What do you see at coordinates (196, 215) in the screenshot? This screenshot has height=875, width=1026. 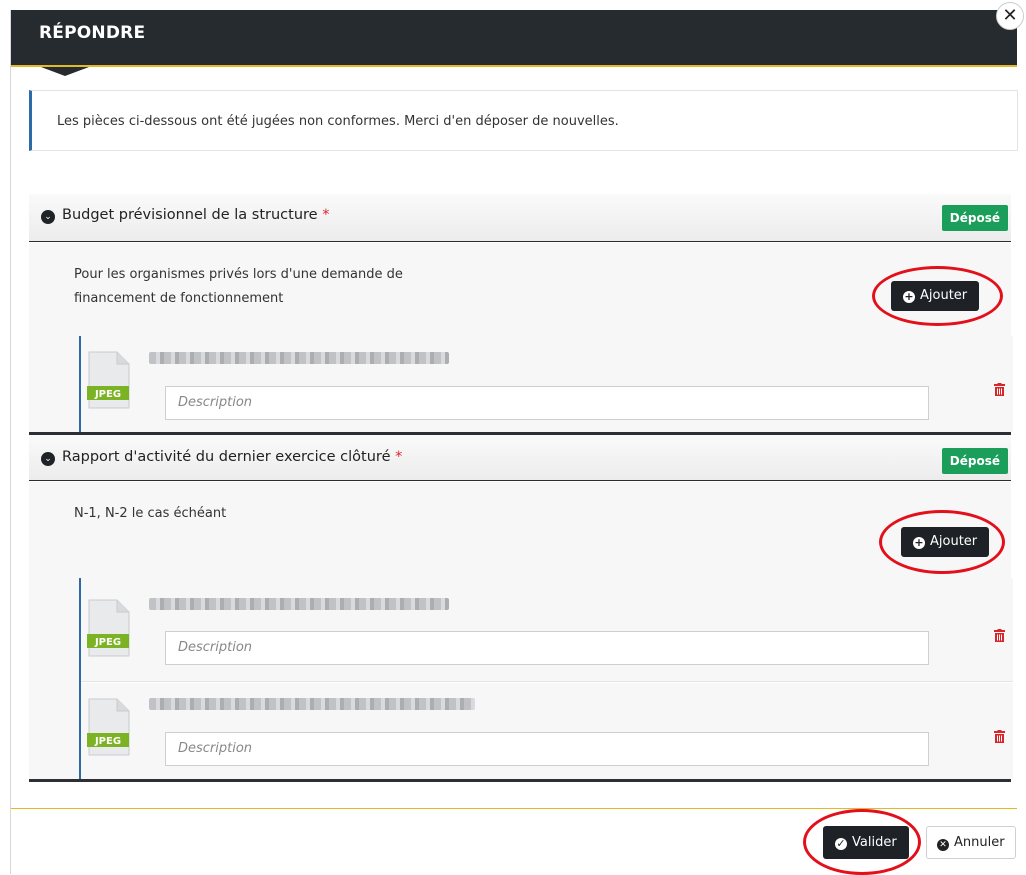 I see `section-title: Budget prévisionnel de la structure *` at bounding box center [196, 215].